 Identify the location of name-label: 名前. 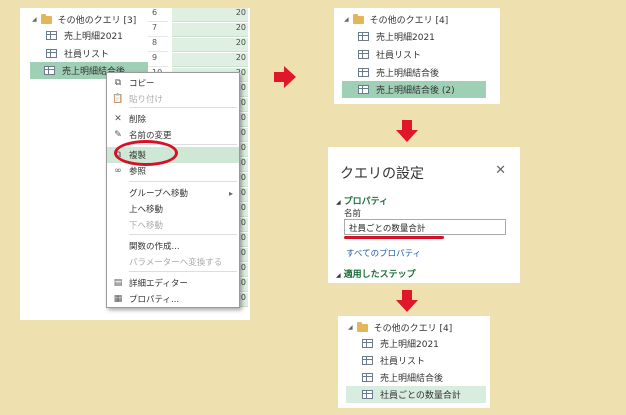
(353, 214).